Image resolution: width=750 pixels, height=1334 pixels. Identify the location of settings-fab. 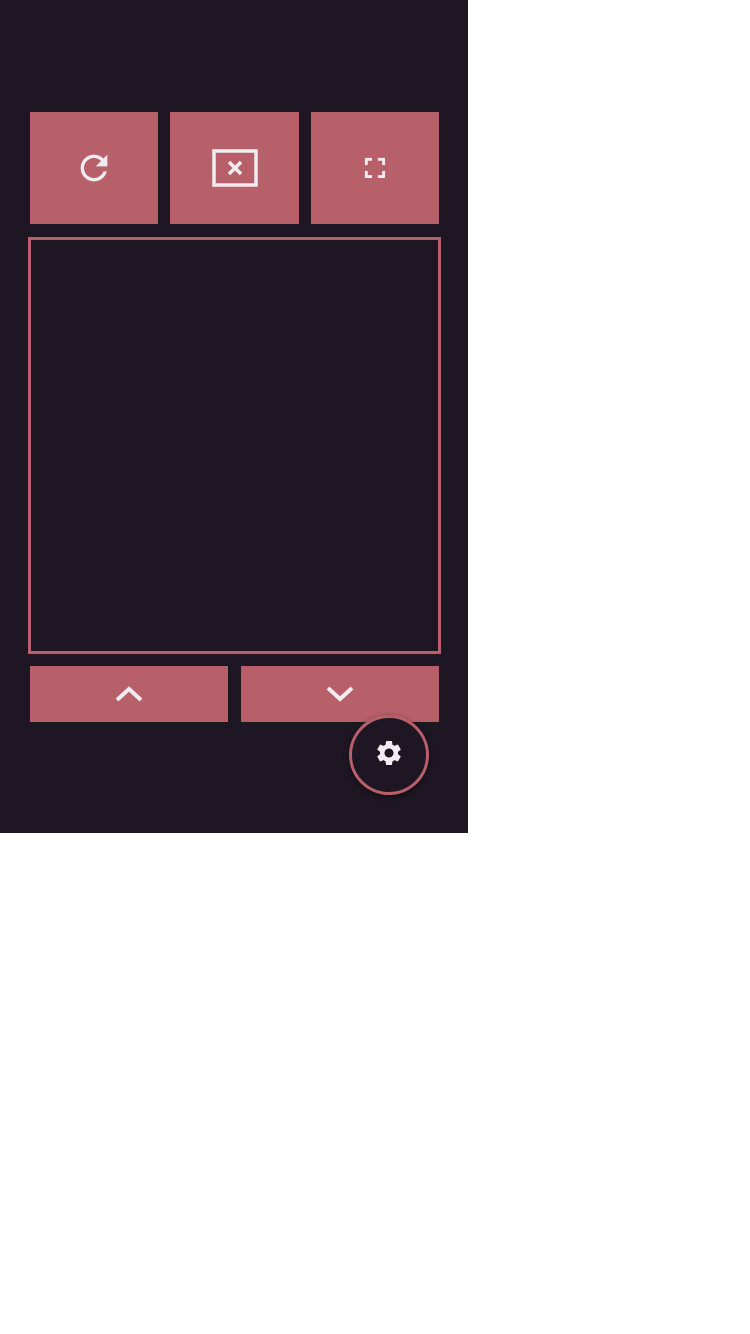
(389, 755).